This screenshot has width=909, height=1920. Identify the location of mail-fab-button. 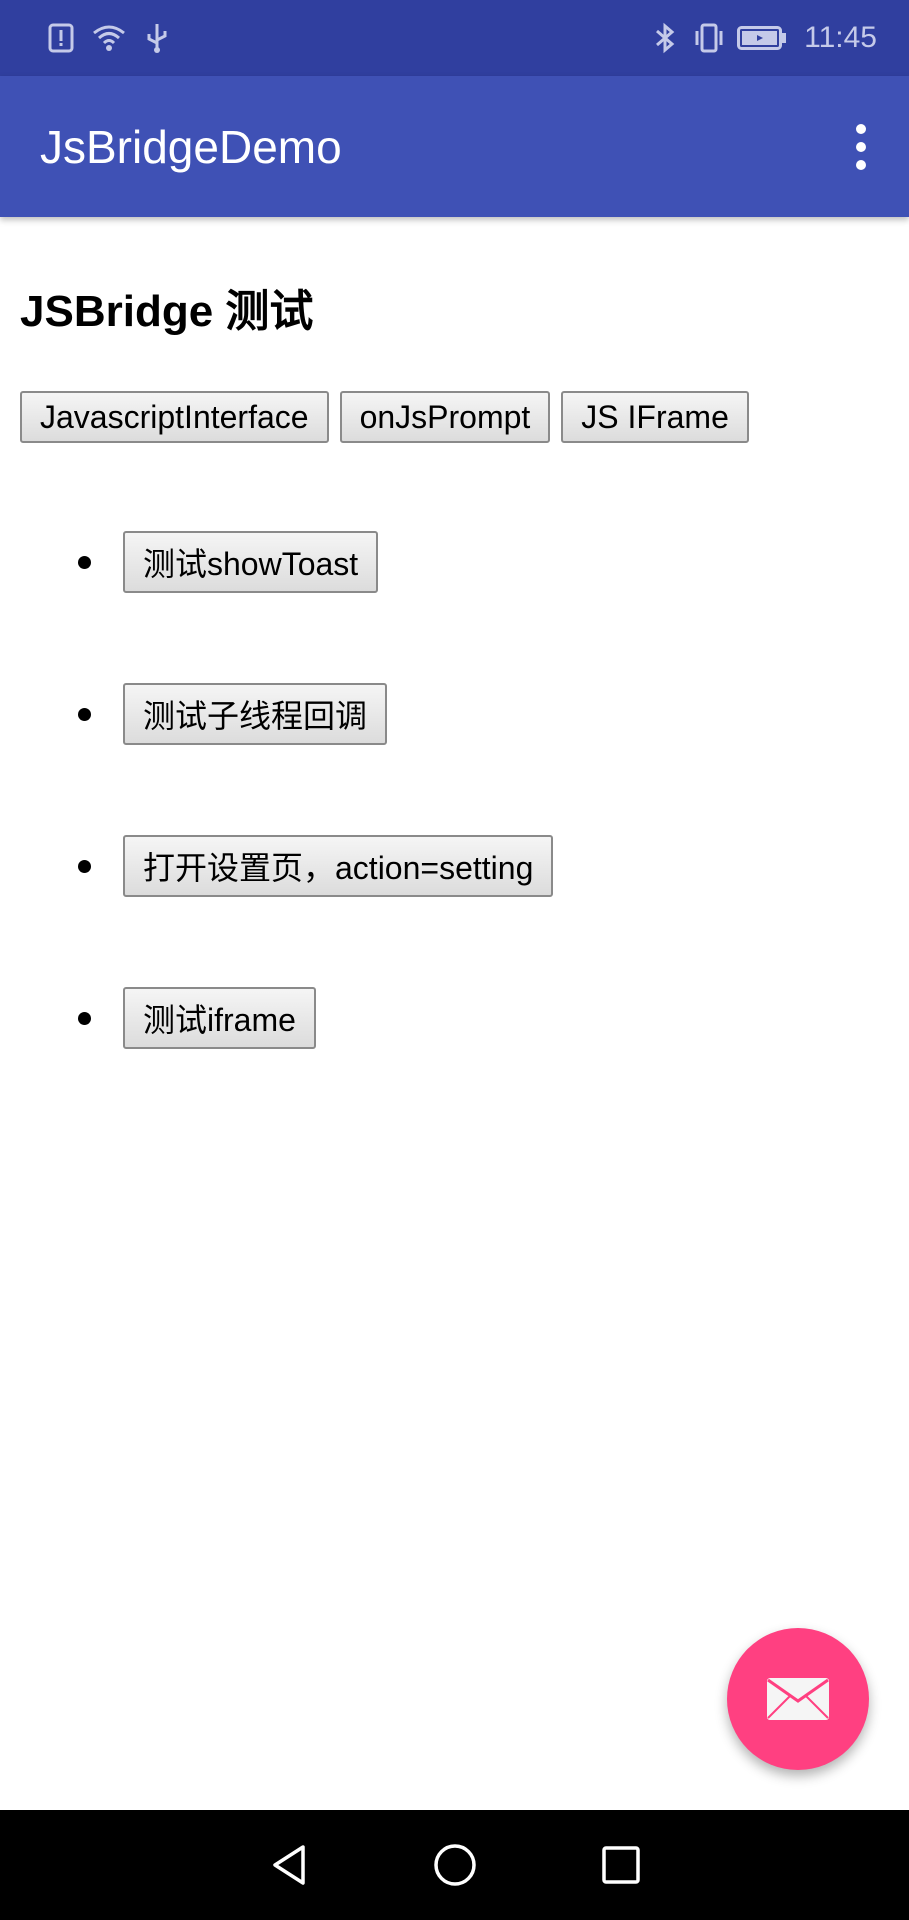
(798, 1699).